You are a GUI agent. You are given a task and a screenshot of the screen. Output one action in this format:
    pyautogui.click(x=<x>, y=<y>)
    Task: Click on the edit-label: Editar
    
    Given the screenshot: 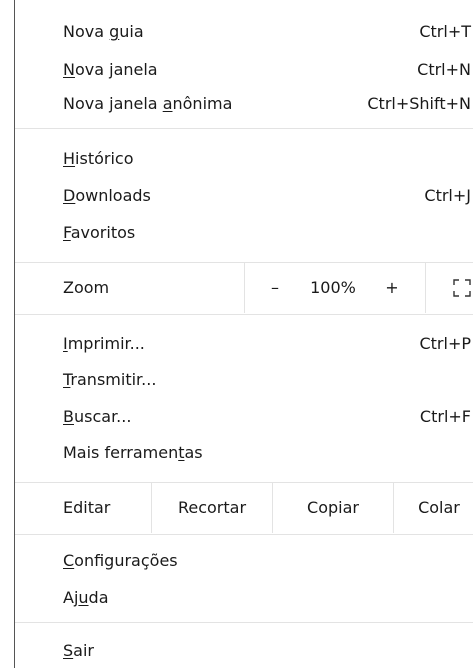 What is the action you would take?
    pyautogui.click(x=87, y=507)
    